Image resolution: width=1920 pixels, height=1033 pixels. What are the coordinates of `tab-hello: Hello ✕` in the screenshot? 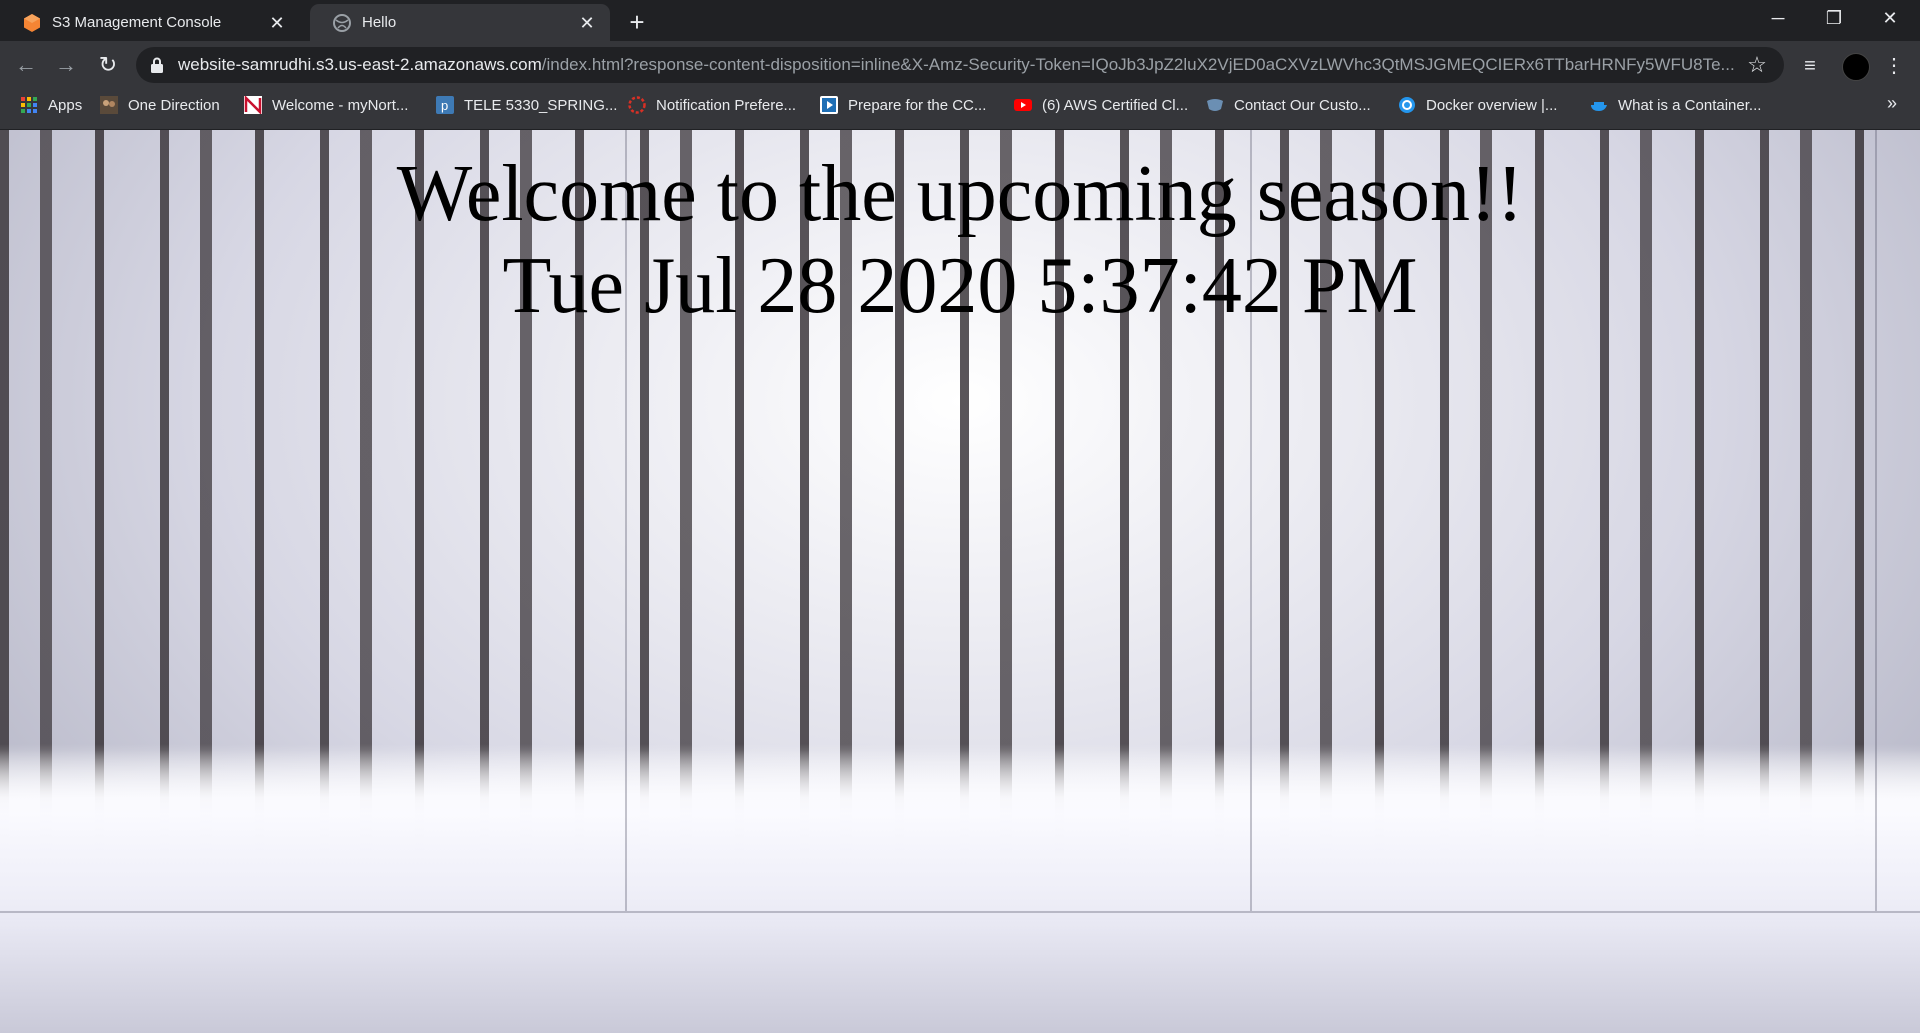 It's located at (460, 22).